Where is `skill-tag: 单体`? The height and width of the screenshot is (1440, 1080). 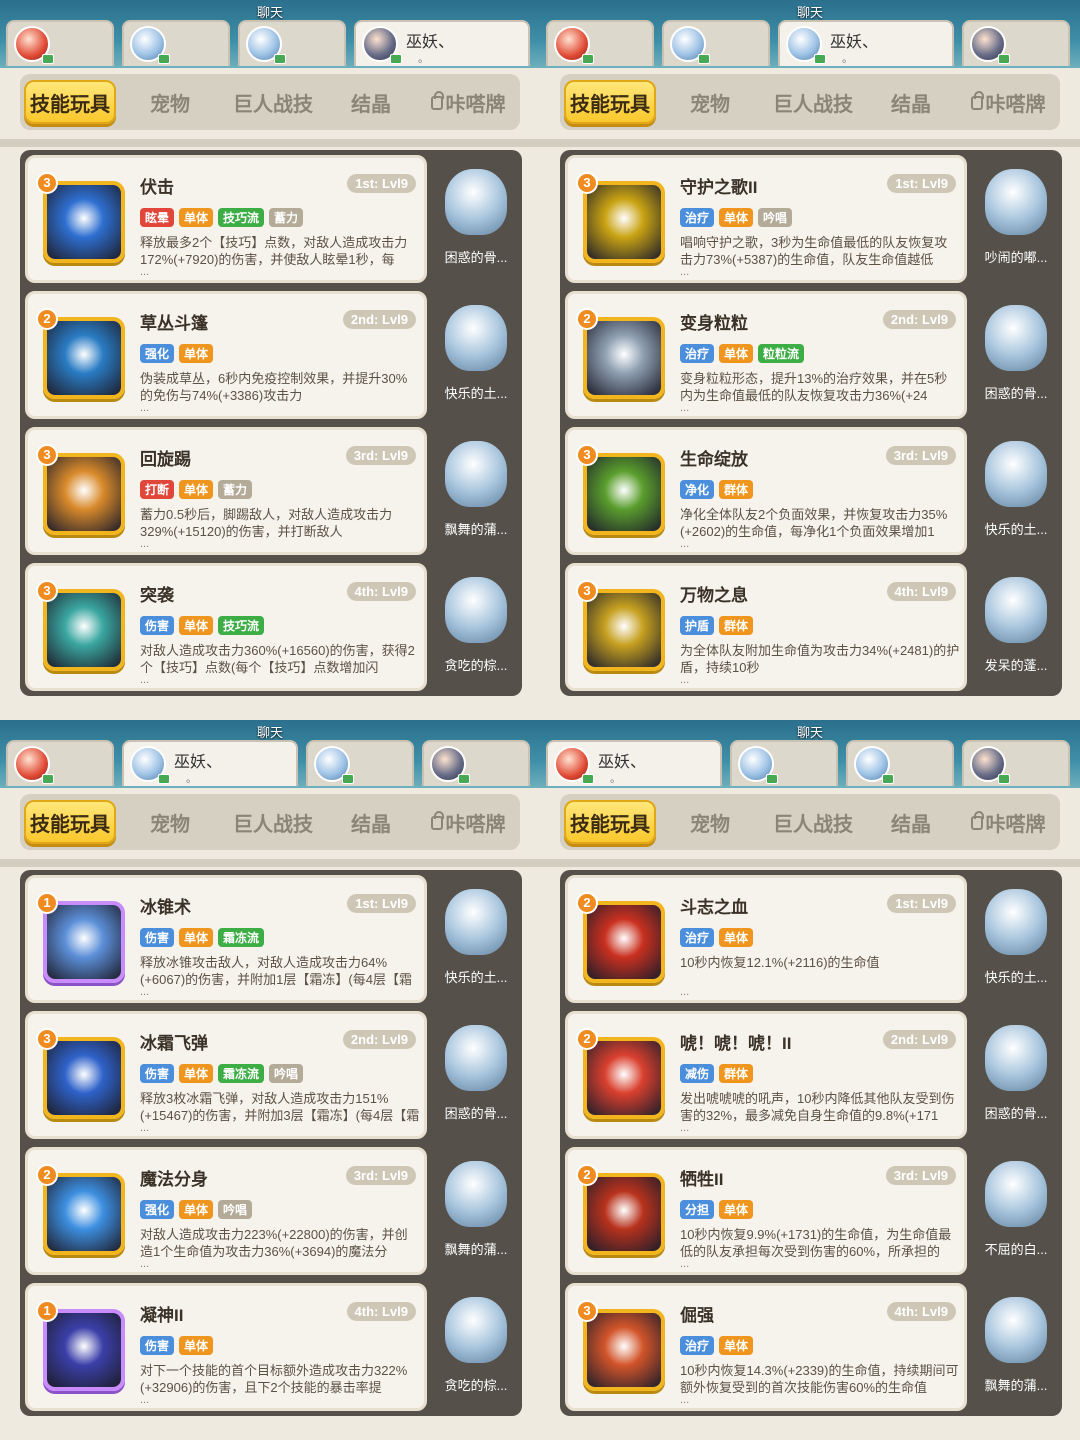 skill-tag: 单体 is located at coordinates (196, 1209).